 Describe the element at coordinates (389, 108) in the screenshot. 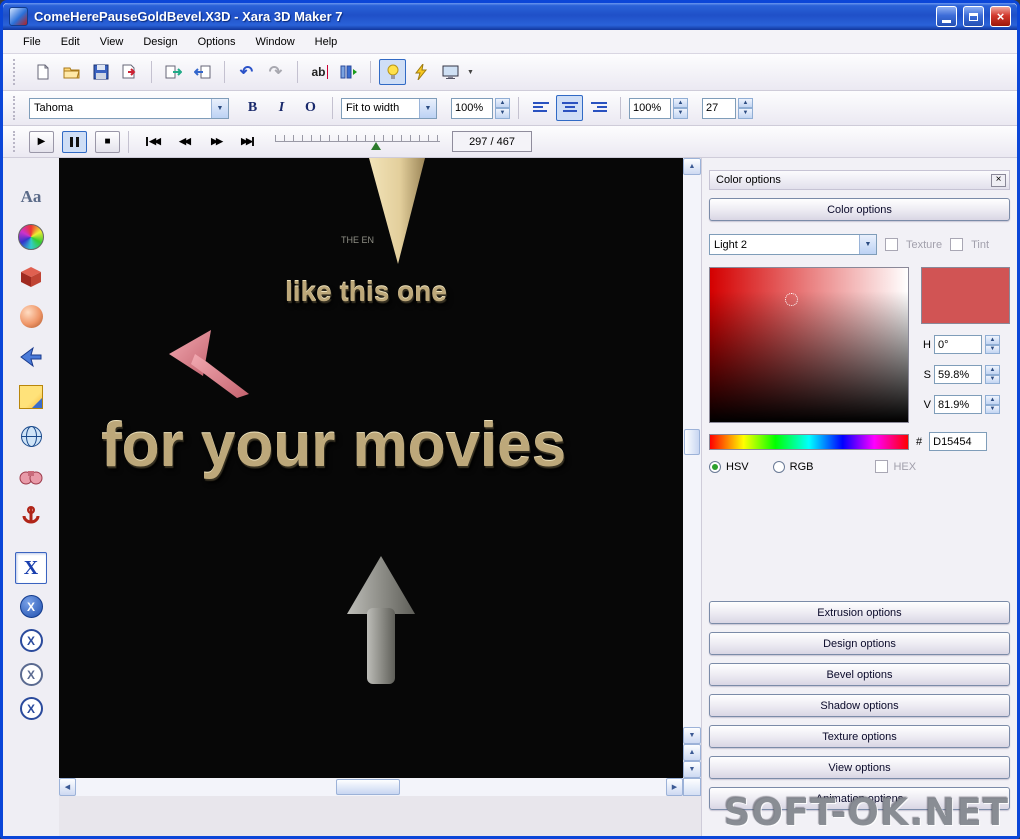

I see `zoom-mode-combo: Fit to width ▼` at that location.